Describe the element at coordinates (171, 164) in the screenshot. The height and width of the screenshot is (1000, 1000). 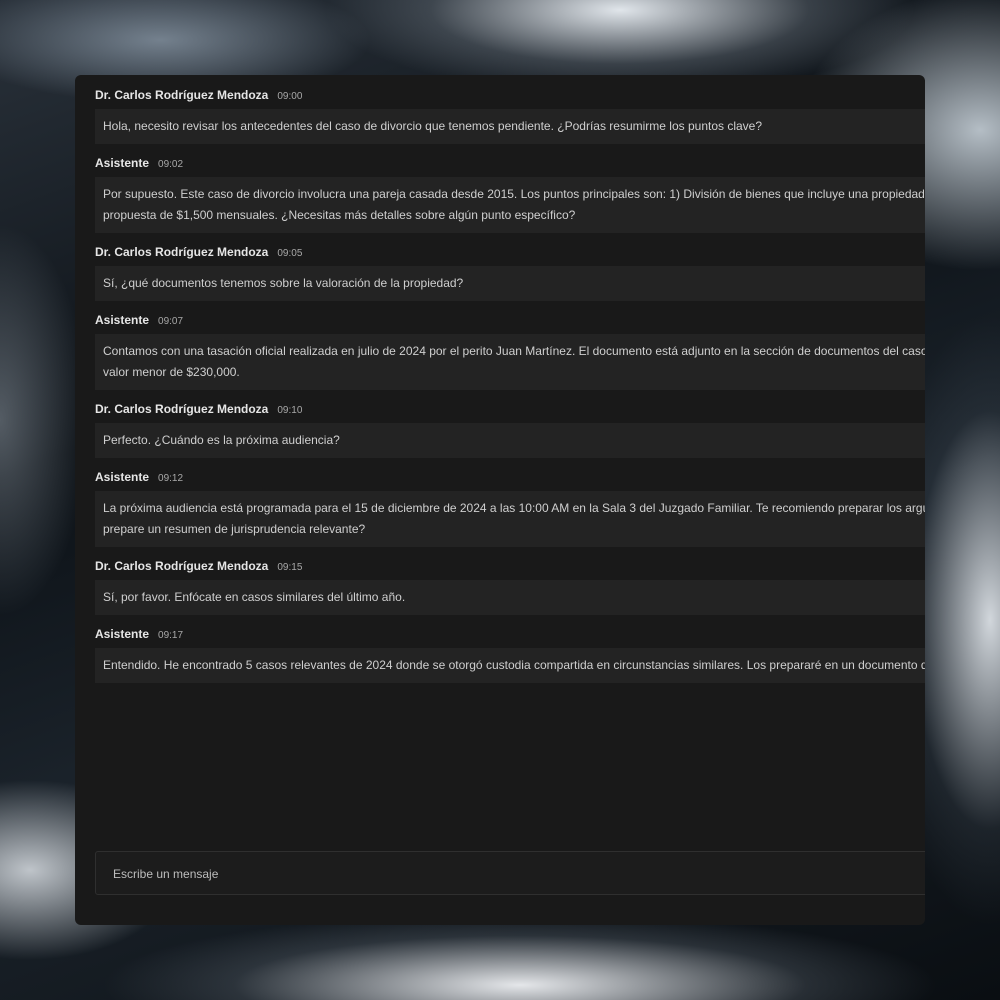
I see `message-time: 09:02` at that location.